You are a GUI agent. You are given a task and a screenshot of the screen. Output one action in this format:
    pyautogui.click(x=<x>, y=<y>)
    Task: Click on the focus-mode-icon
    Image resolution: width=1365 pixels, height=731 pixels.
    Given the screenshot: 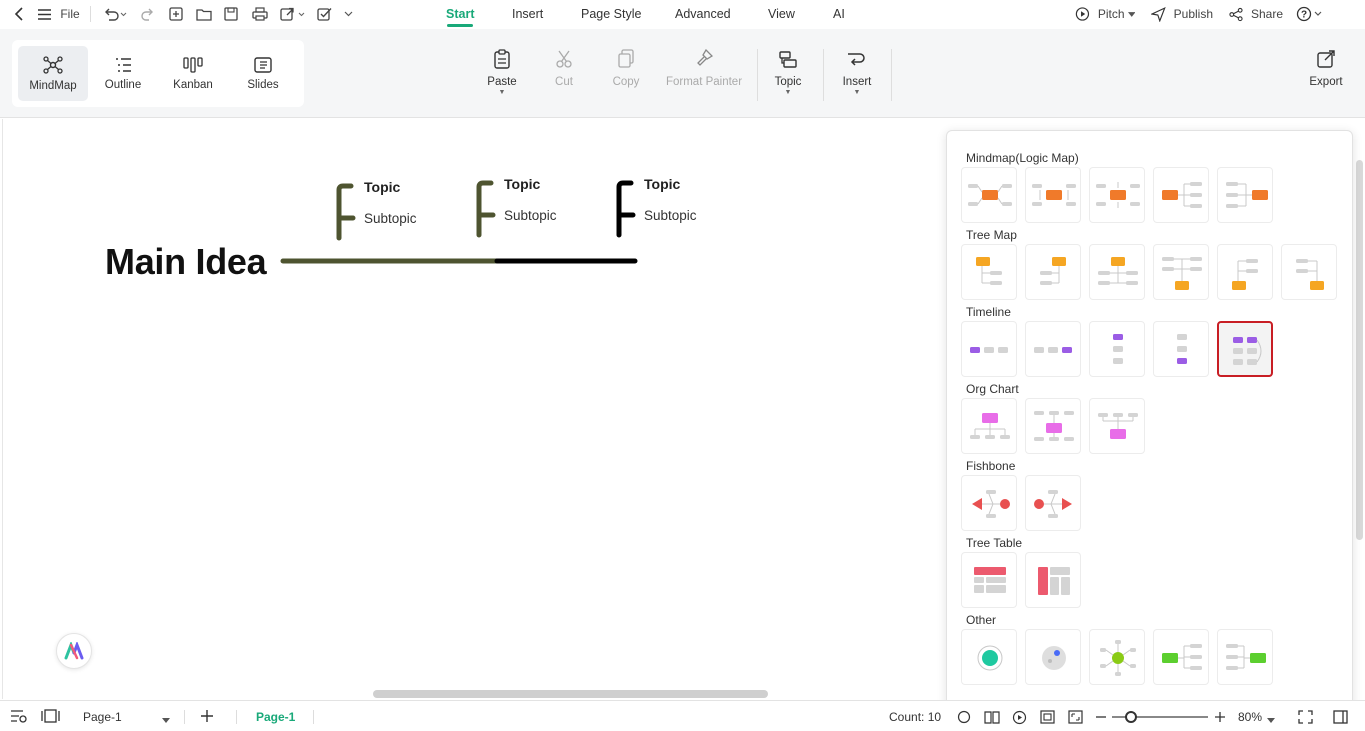 What is the action you would take?
    pyautogui.click(x=964, y=718)
    